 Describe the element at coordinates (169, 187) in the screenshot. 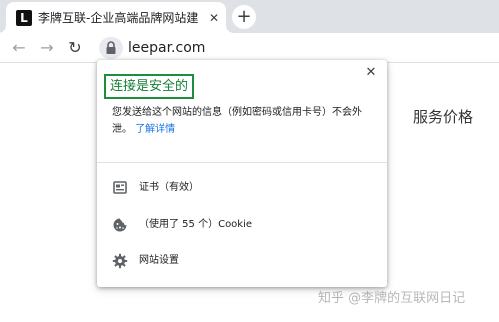

I see `certificate-label: 证书（有效）` at that location.